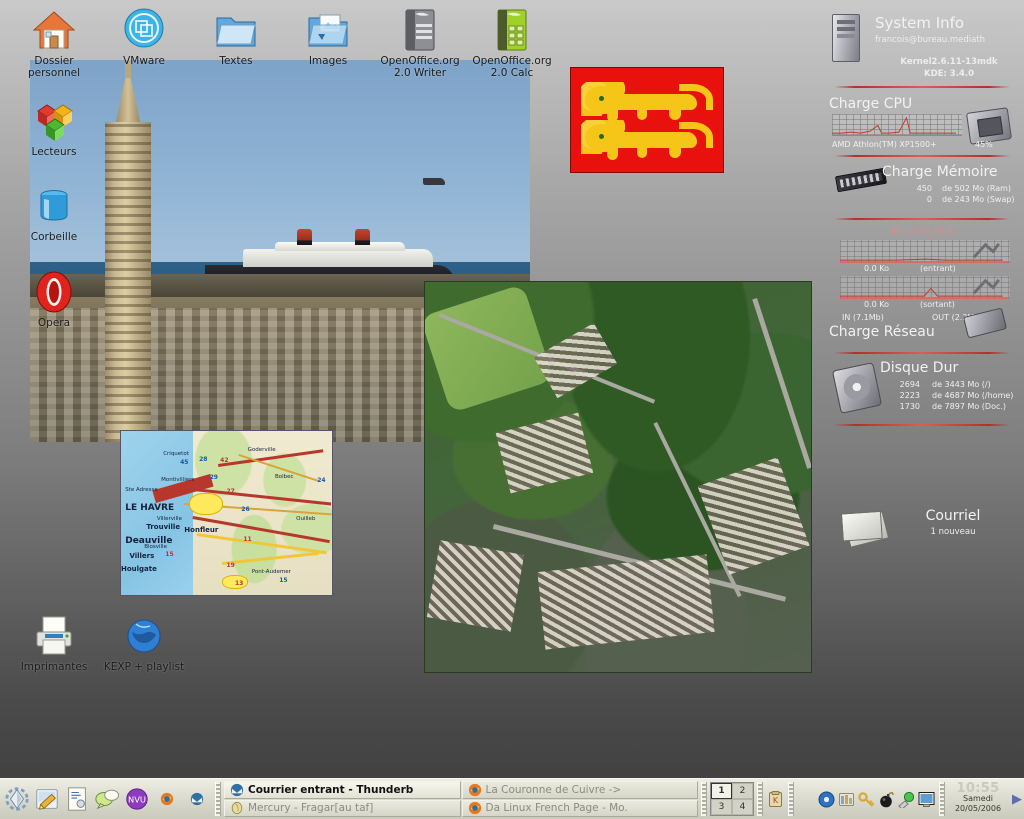 This screenshot has width=1024, height=819. What do you see at coordinates (721, 807) in the screenshot?
I see `pager-desktop-3: 3` at bounding box center [721, 807].